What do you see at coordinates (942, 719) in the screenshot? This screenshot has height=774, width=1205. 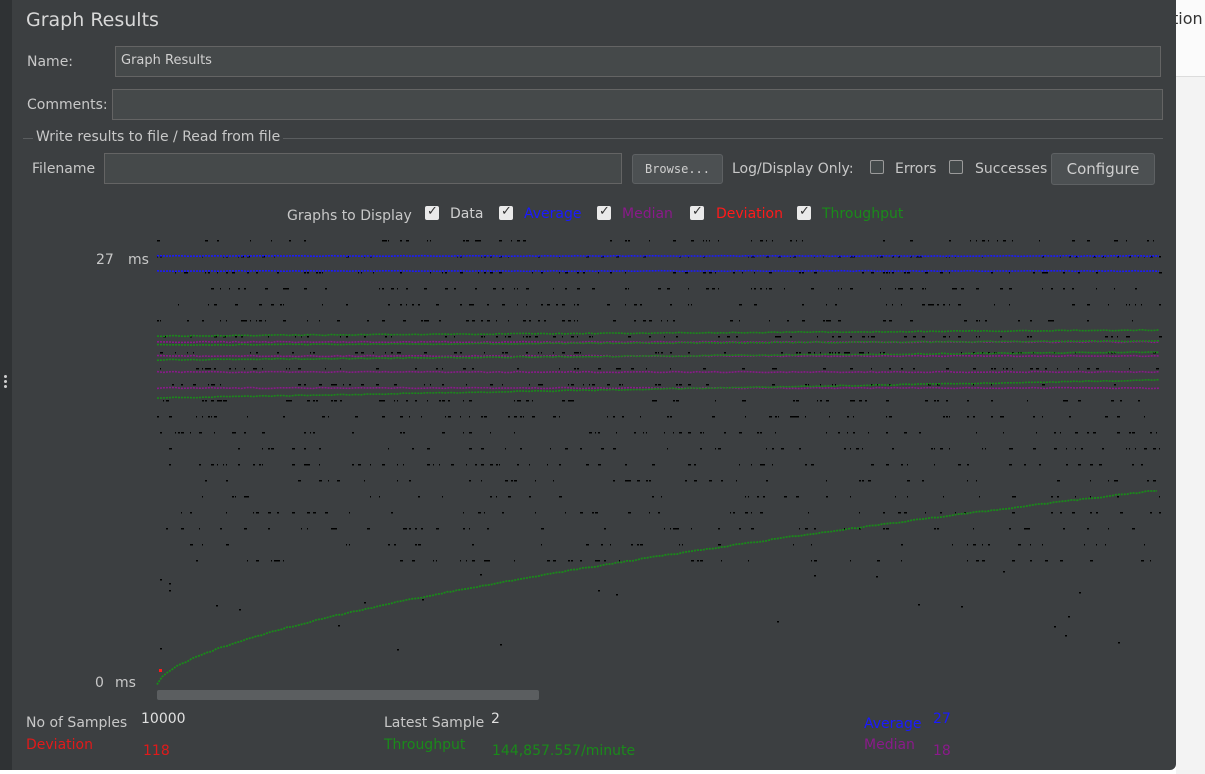 I see `average-stat-value: 27` at bounding box center [942, 719].